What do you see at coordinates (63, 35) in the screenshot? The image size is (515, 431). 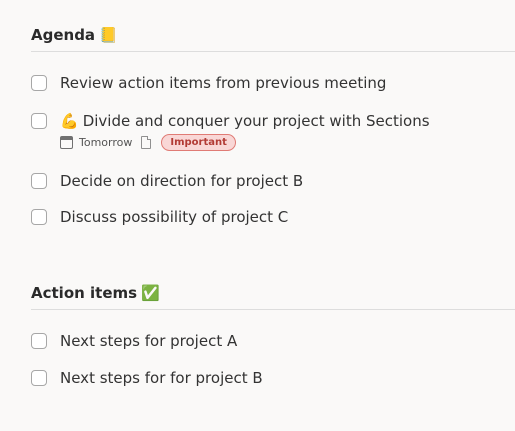 I see `section-title: Agenda` at bounding box center [63, 35].